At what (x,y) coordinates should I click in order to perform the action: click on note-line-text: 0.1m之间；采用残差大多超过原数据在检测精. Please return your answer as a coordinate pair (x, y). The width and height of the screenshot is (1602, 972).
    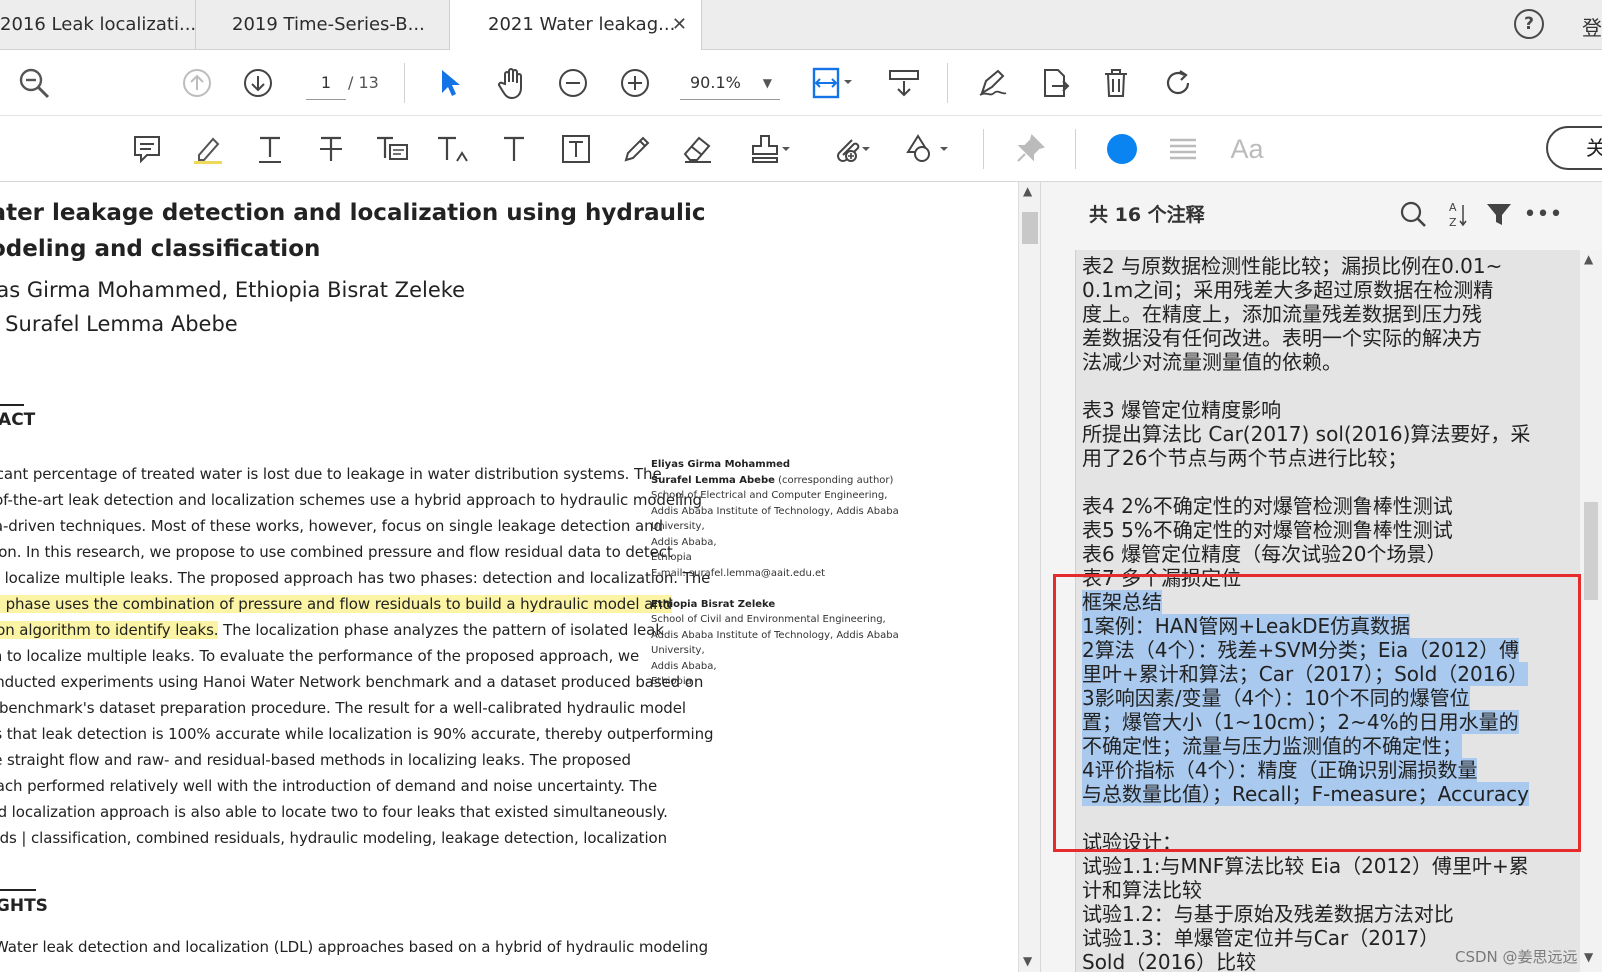
    Looking at the image, I should click on (1288, 290).